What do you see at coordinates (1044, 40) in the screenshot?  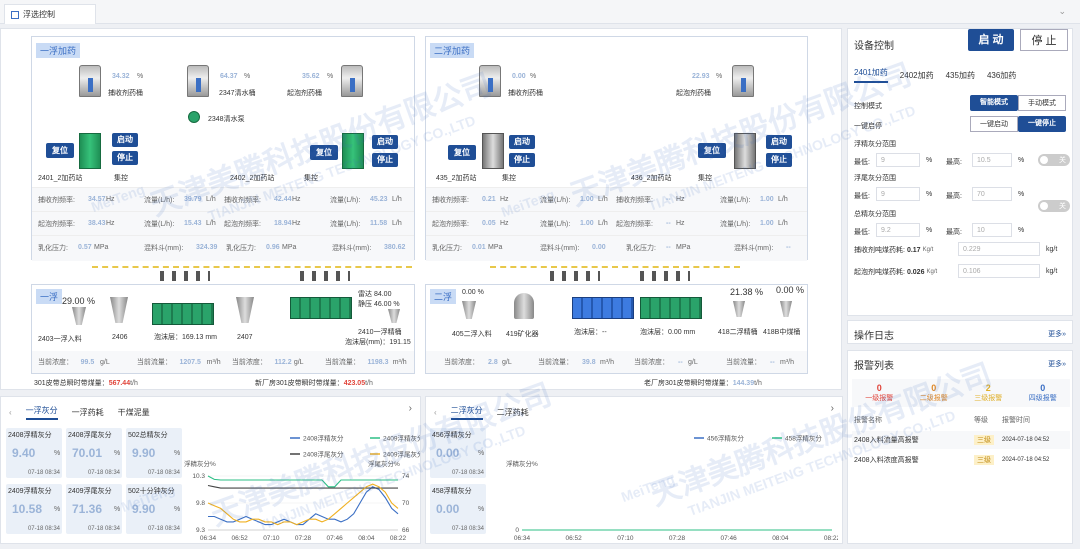 I see `device-stop-button: 停 止` at bounding box center [1044, 40].